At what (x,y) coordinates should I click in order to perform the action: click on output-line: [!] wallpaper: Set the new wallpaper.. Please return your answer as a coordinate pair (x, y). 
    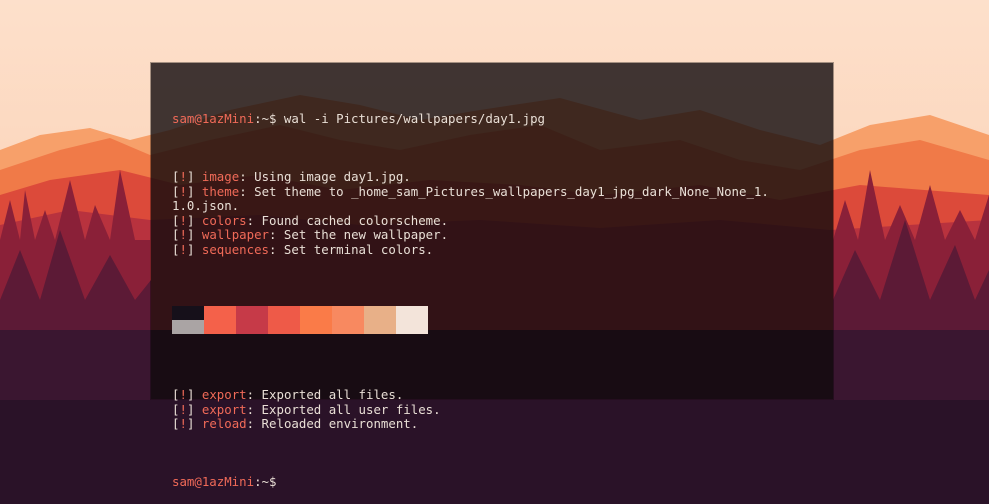
    Looking at the image, I should click on (502, 235).